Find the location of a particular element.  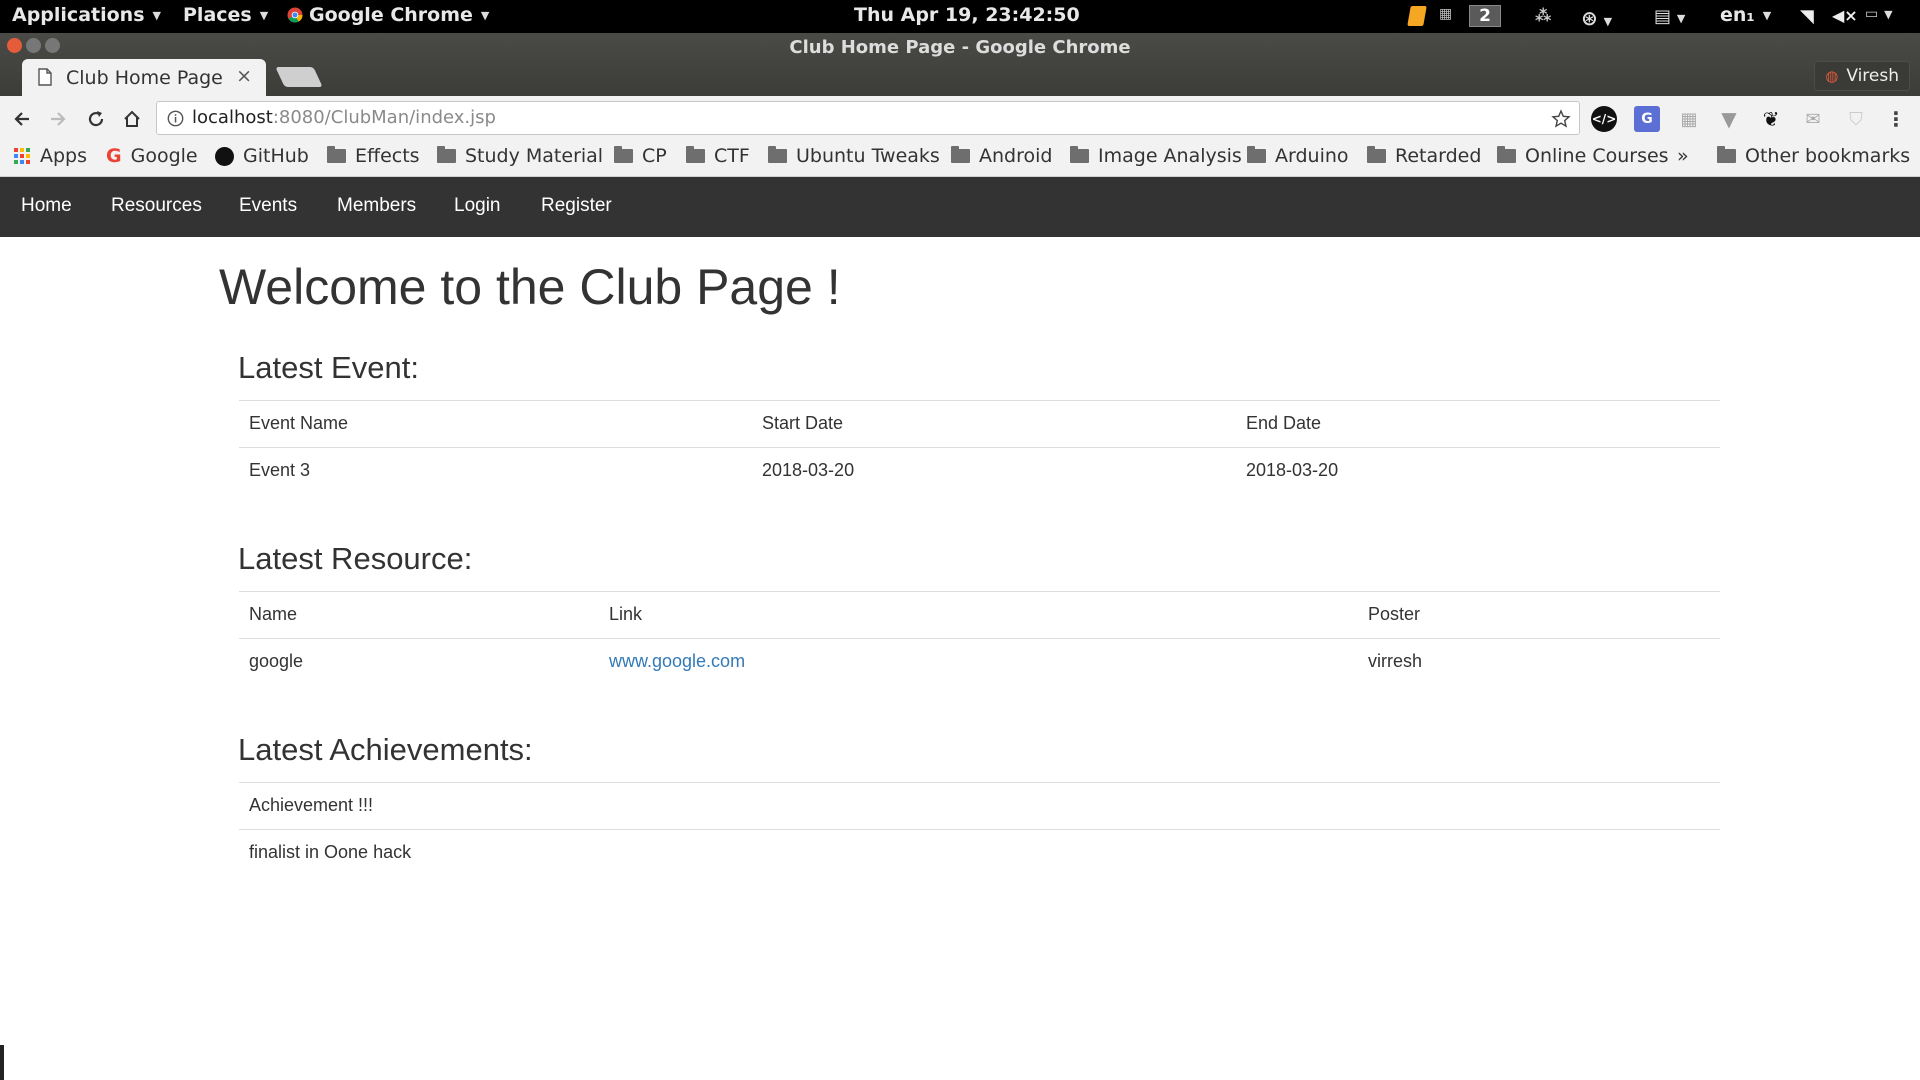

battery-icon: ▭ ▼ is located at coordinates (1887, 16).